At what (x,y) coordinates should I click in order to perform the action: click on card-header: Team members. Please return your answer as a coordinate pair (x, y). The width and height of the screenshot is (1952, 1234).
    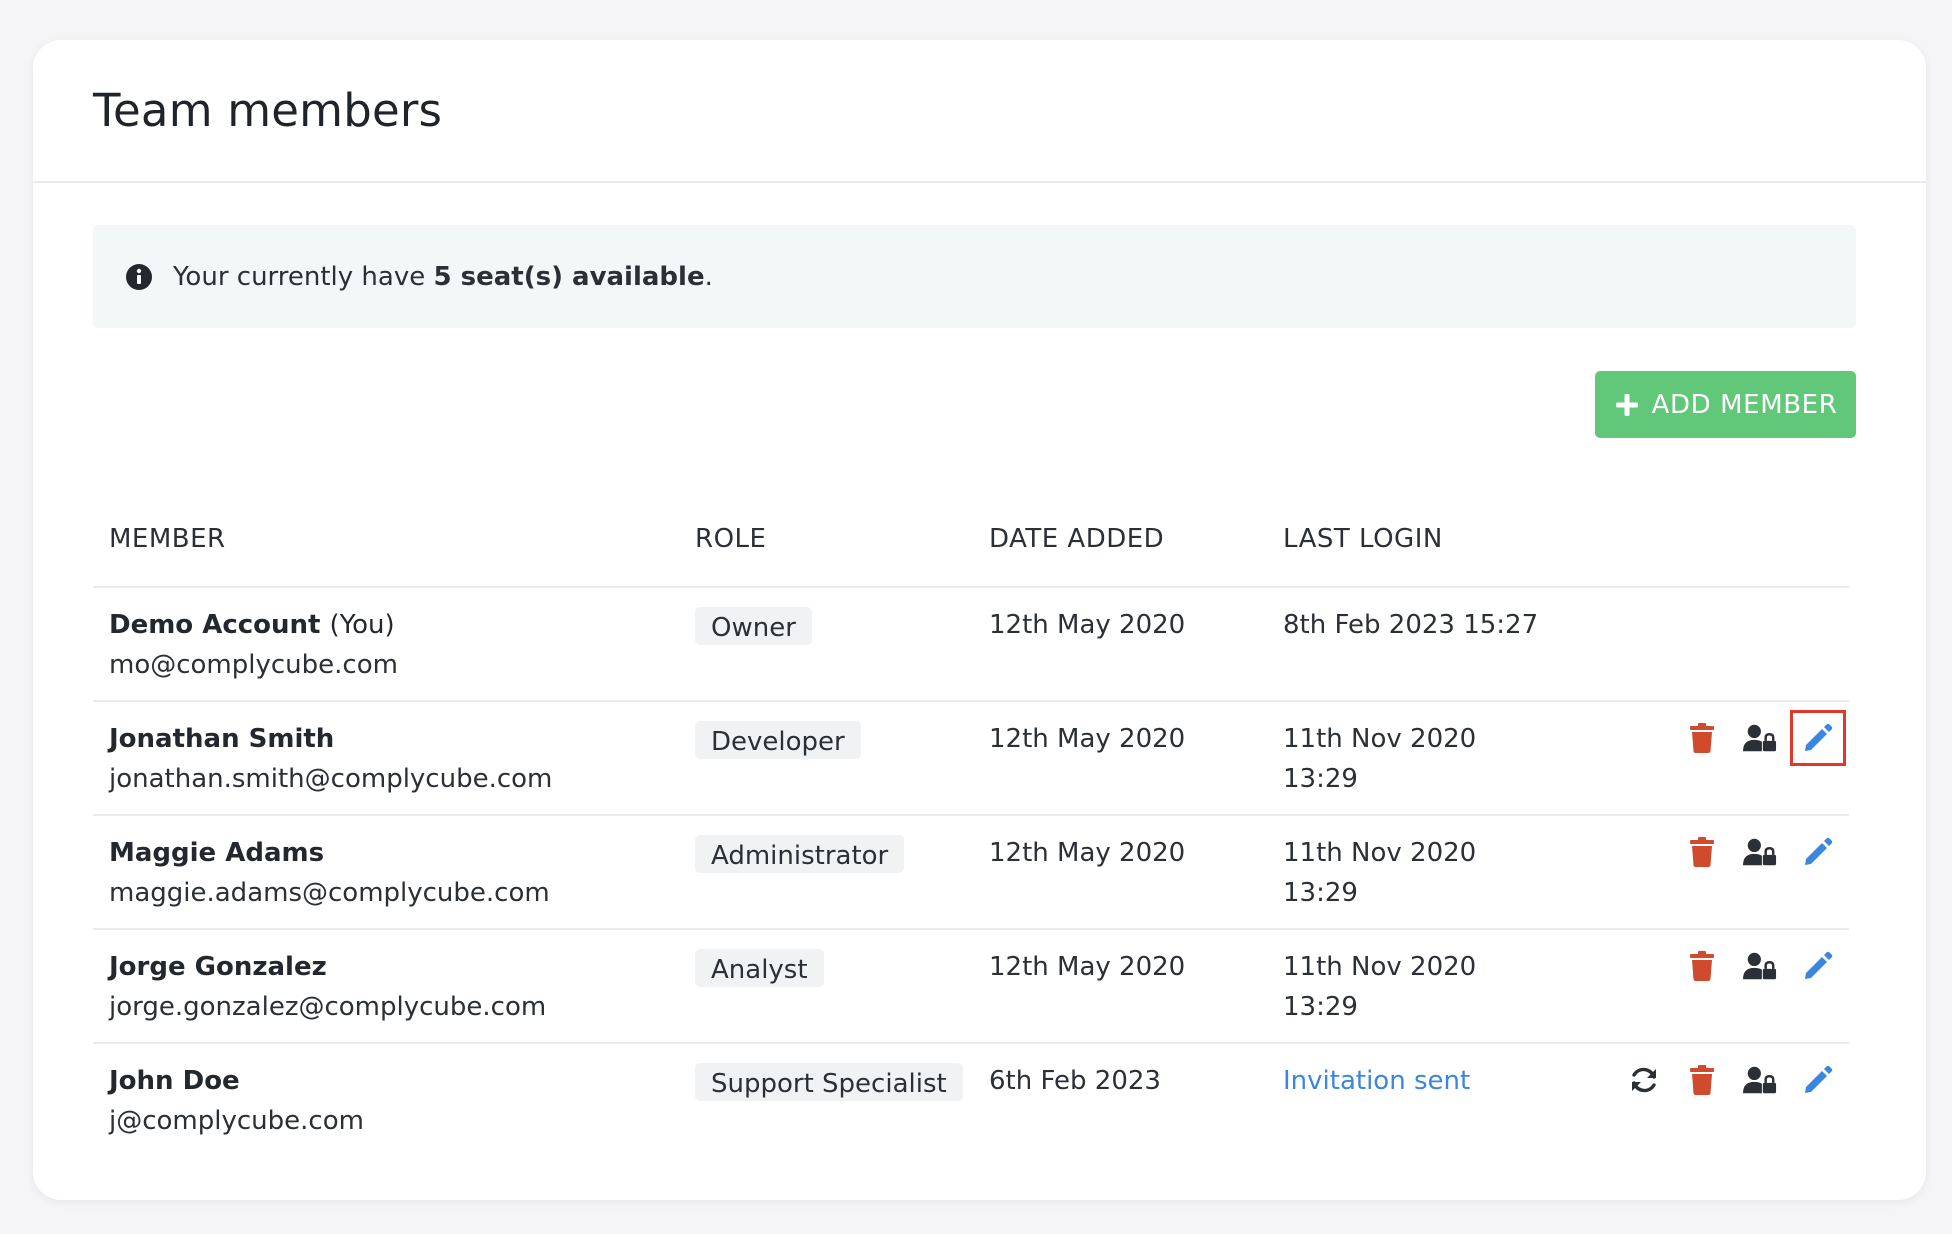
    Looking at the image, I should click on (979, 111).